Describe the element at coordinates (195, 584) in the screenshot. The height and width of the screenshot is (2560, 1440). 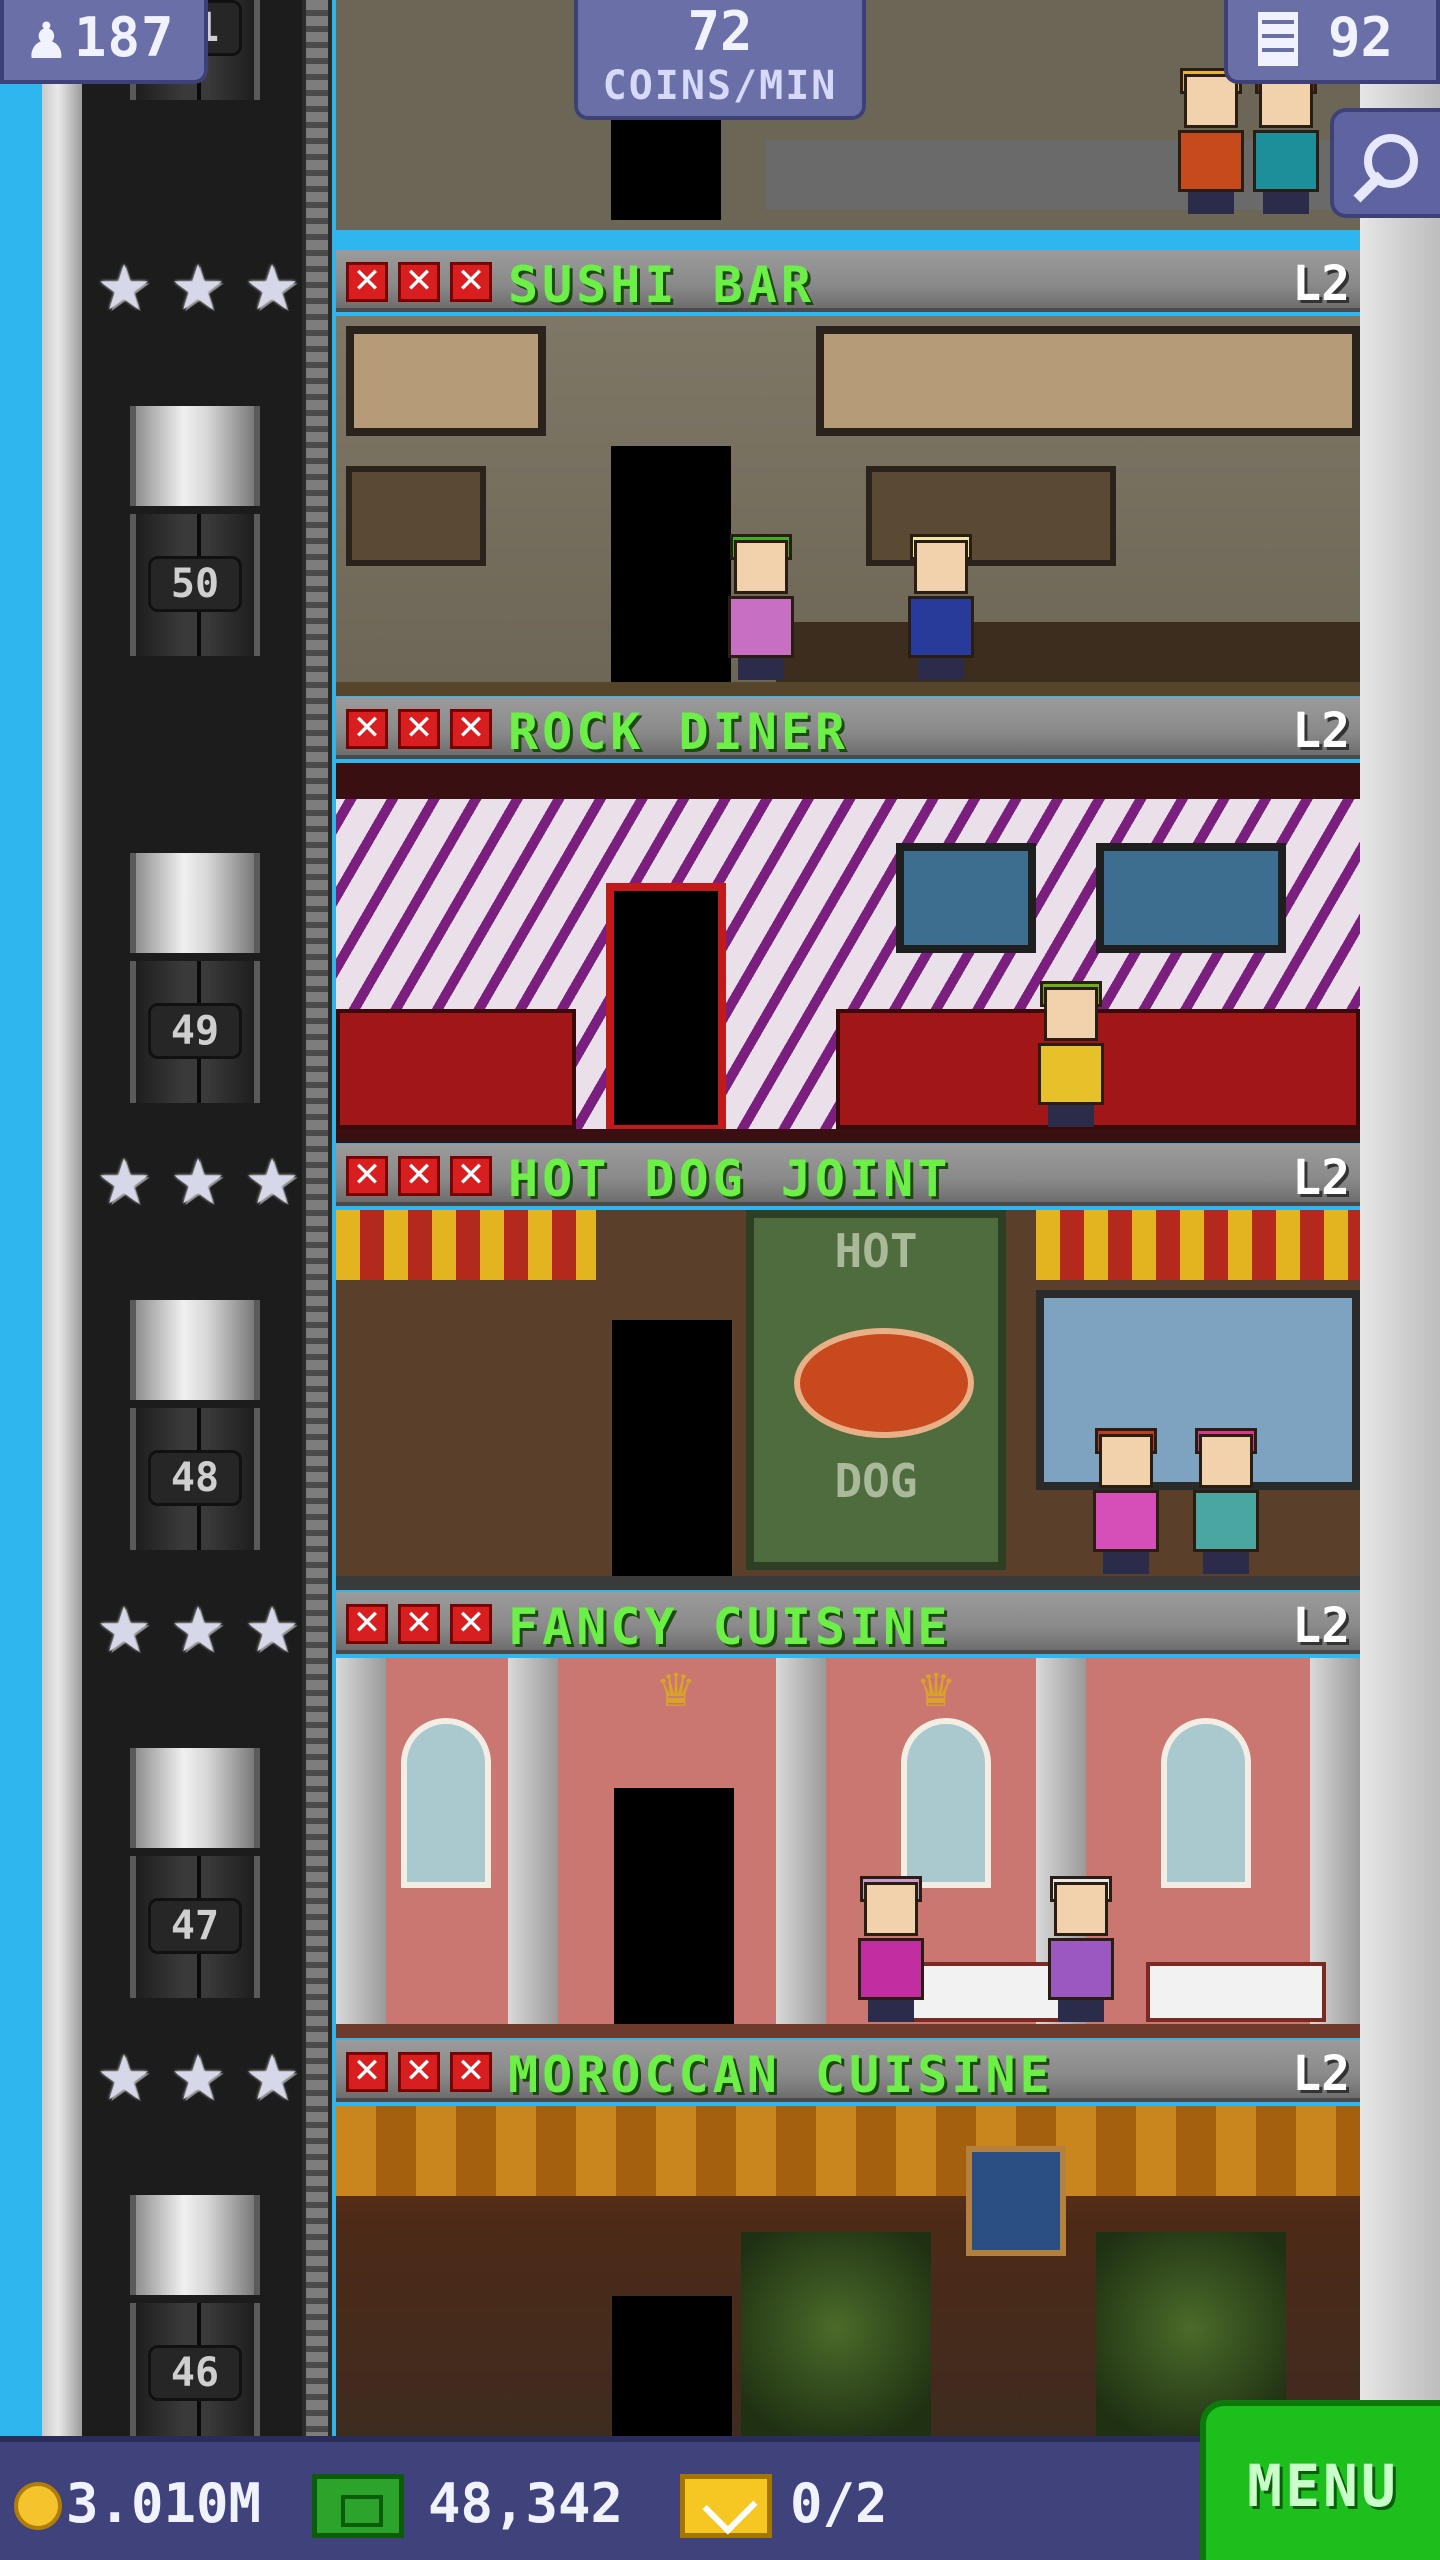
I see `floor-number: 50` at that location.